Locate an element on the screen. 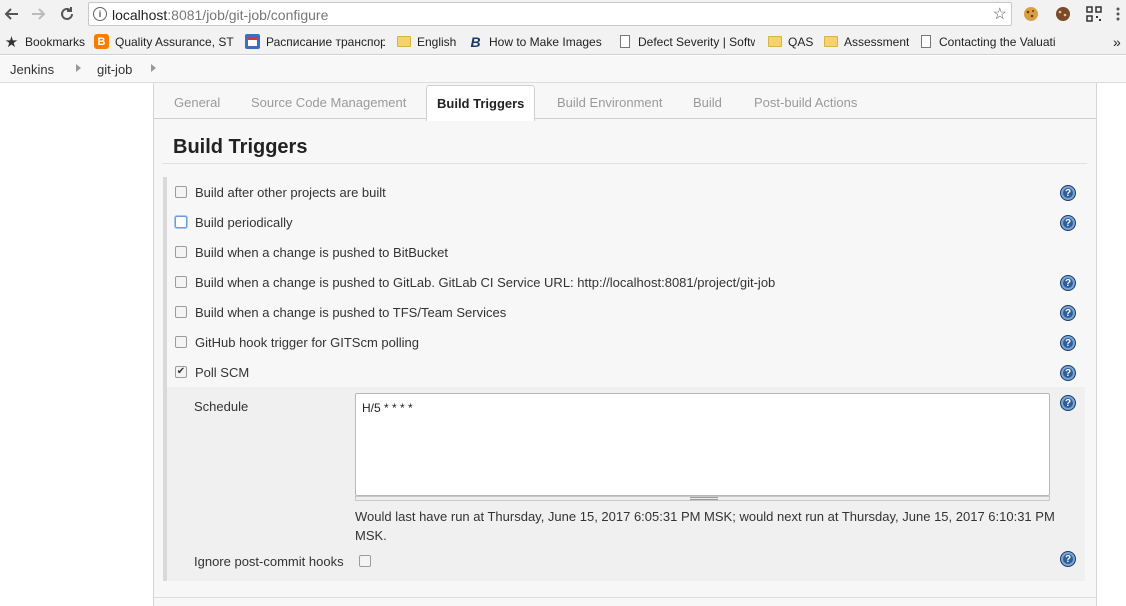  info-icon: i is located at coordinates (100, 14).